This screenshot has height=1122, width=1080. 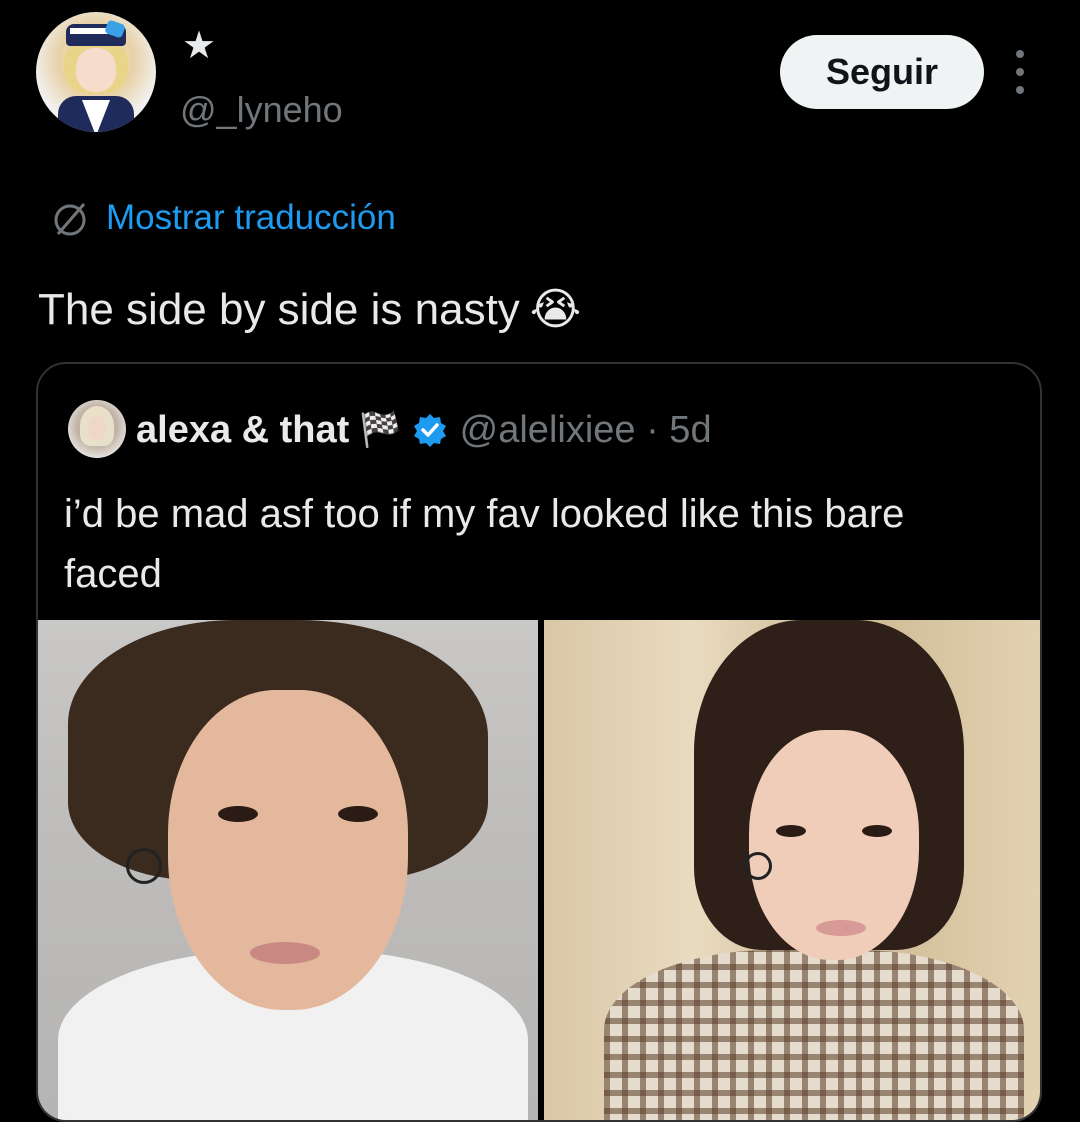 What do you see at coordinates (585, 430) in the screenshot?
I see `quoted-handle-time: @alelixiee · 5d` at bounding box center [585, 430].